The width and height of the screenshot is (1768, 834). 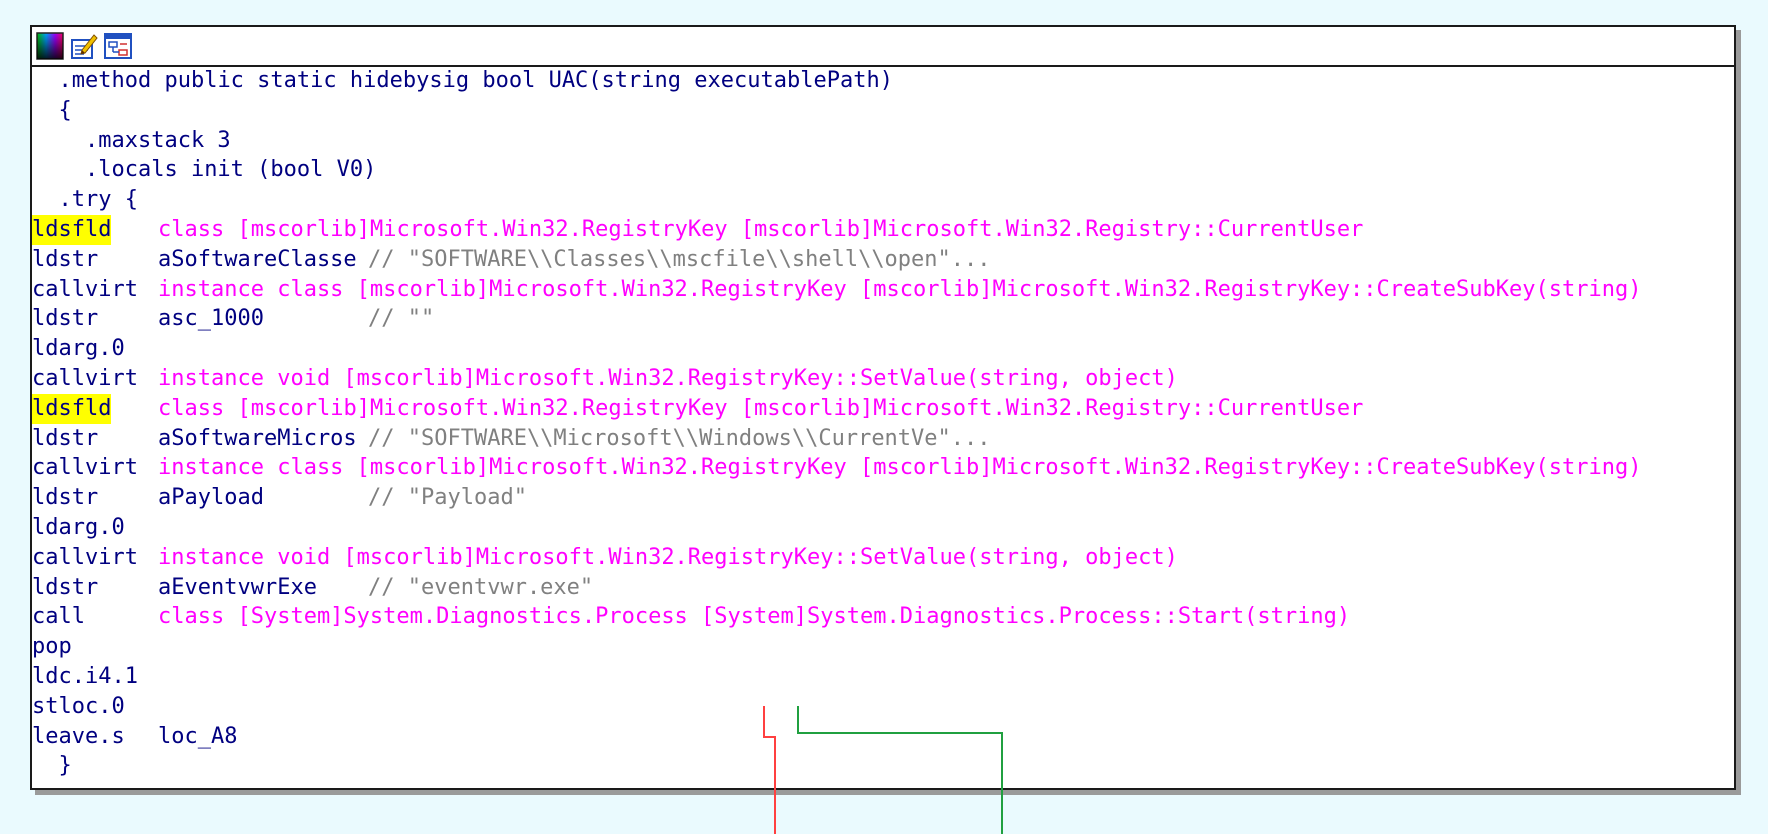 I want to click on instruction-comment: // "", so click(x=401, y=319).